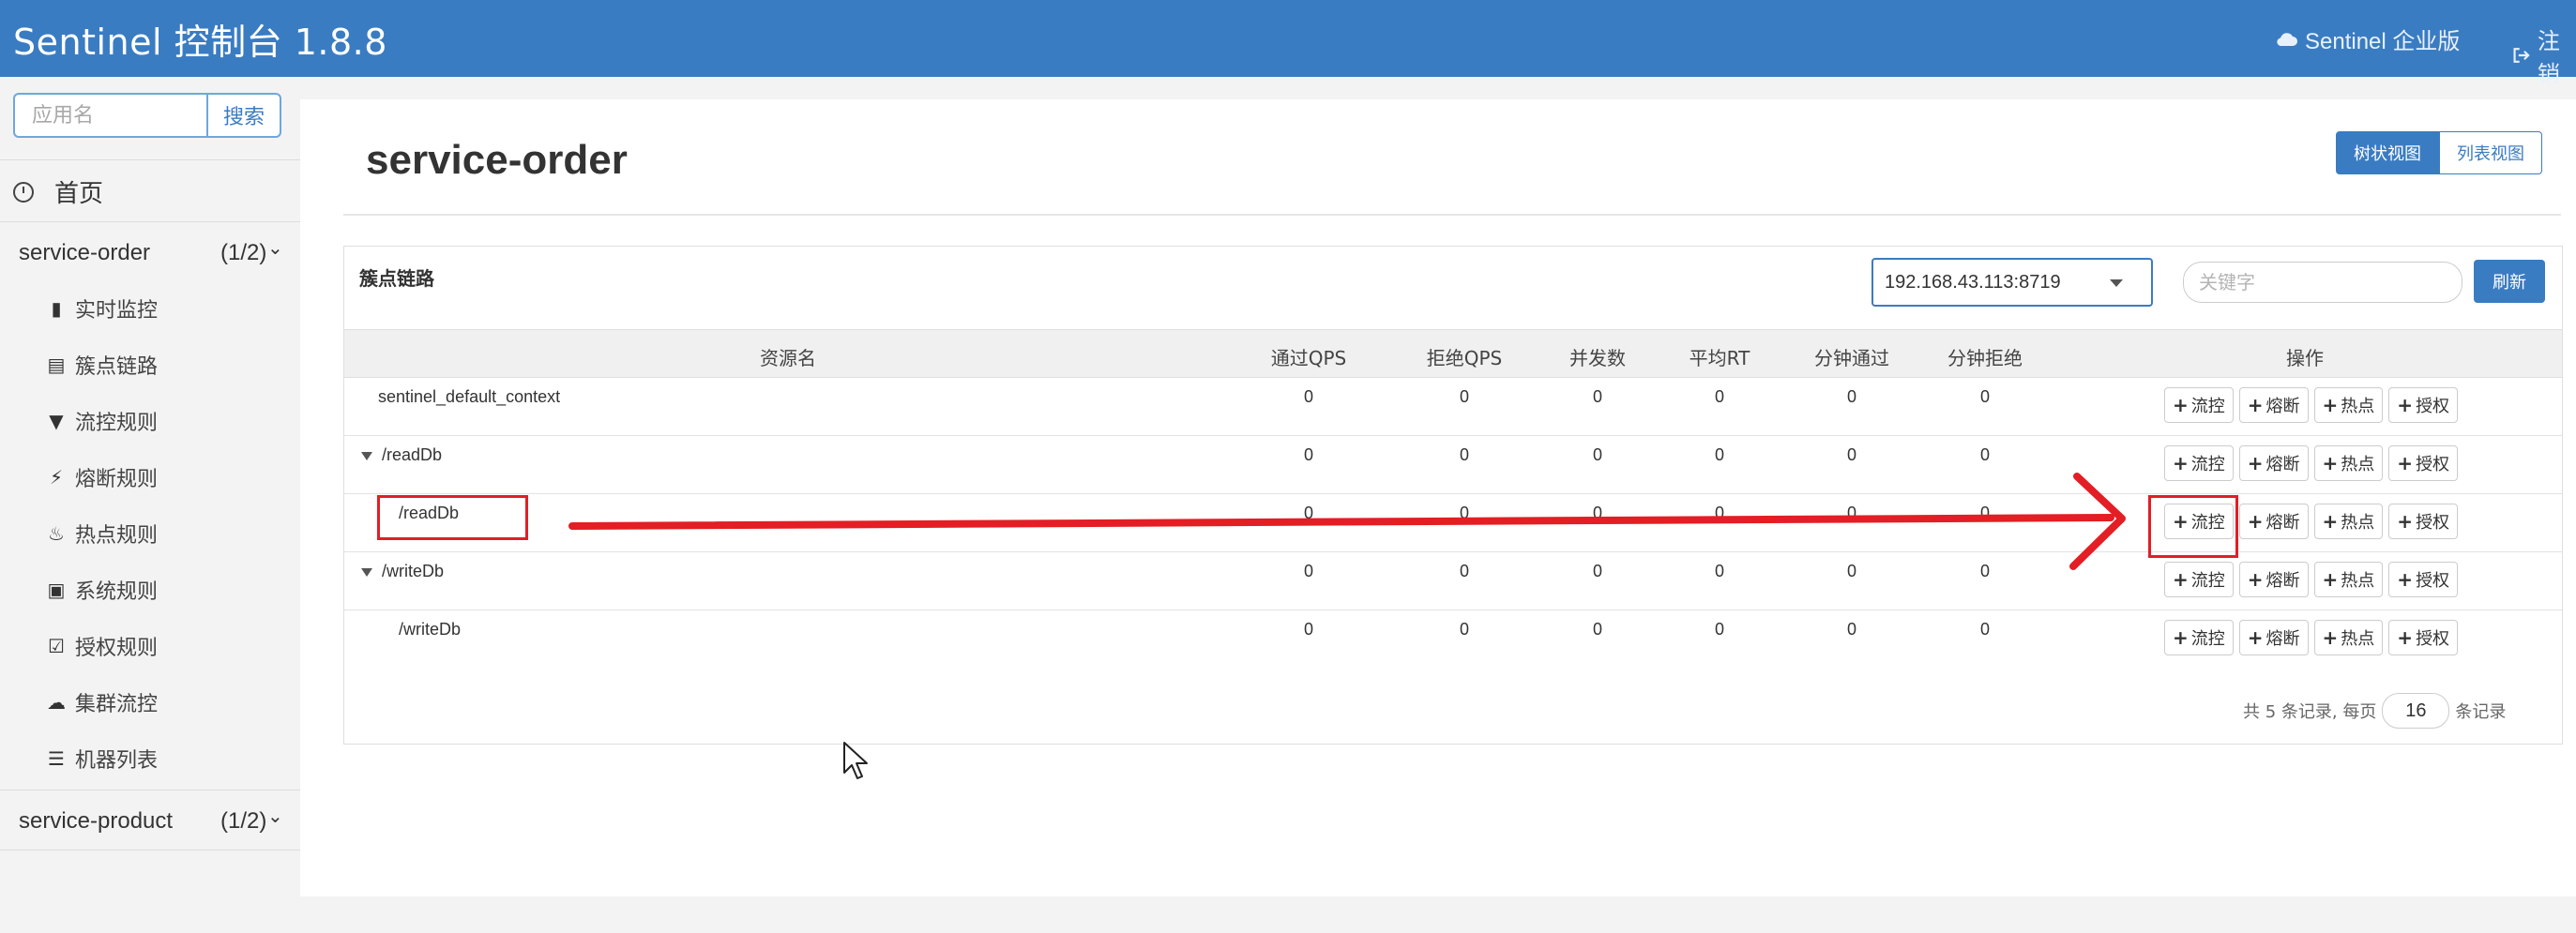 Image resolution: width=2576 pixels, height=933 pixels. What do you see at coordinates (2012, 282) in the screenshot?
I see `machine-select: 192.168.43.113:8719` at bounding box center [2012, 282].